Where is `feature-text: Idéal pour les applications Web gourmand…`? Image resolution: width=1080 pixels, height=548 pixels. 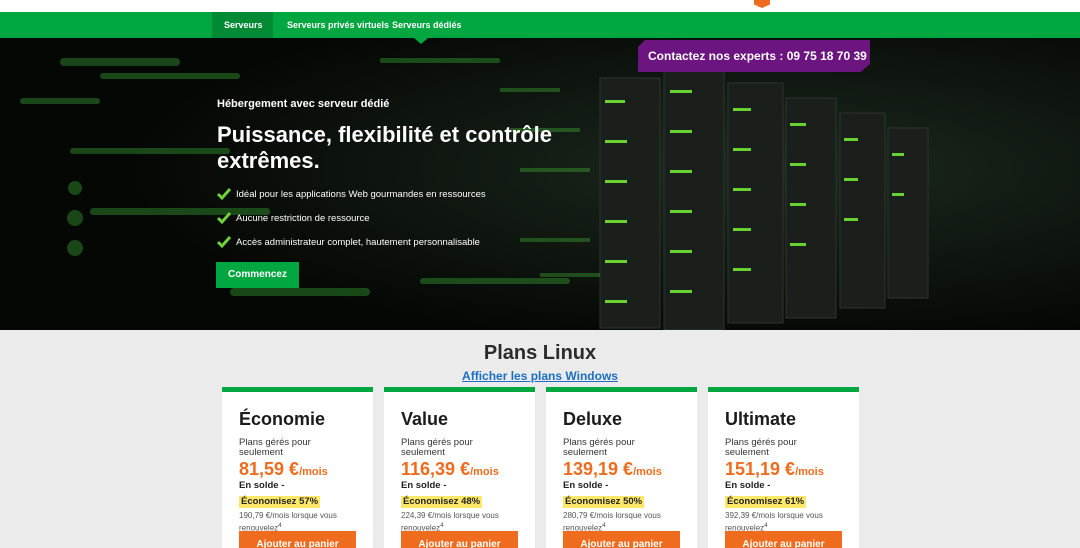 feature-text: Idéal pour les applications Web gourmand… is located at coordinates (361, 194).